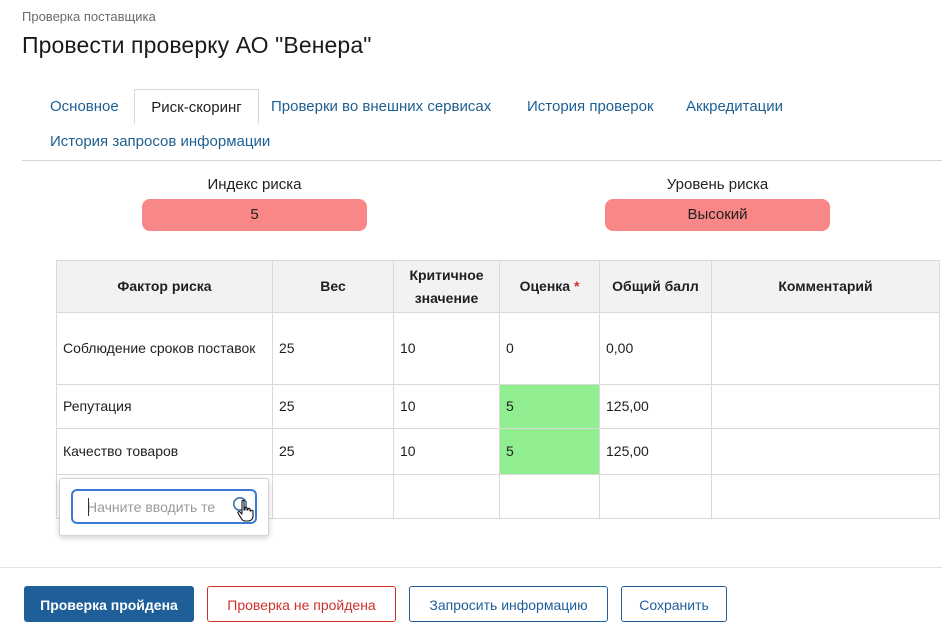  Describe the element at coordinates (590, 106) in the screenshot. I see `tab-check-history: История проверок` at that location.